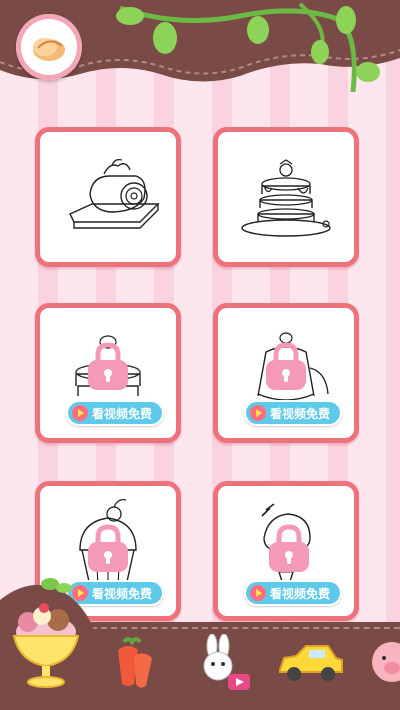 This screenshot has height=710, width=400. I want to click on back-button, so click(49, 47).